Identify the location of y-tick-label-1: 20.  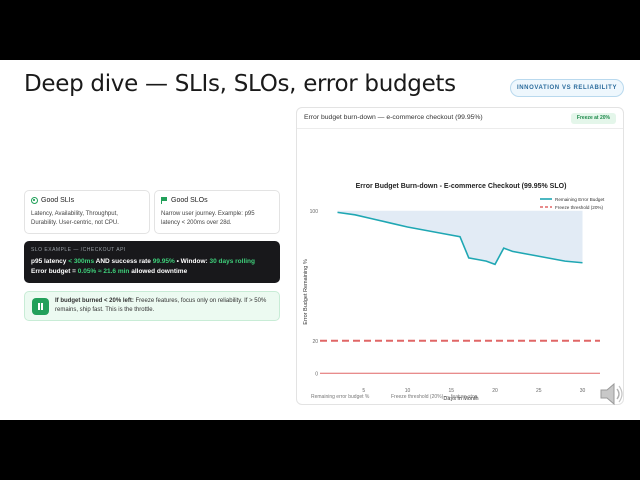
(315, 342).